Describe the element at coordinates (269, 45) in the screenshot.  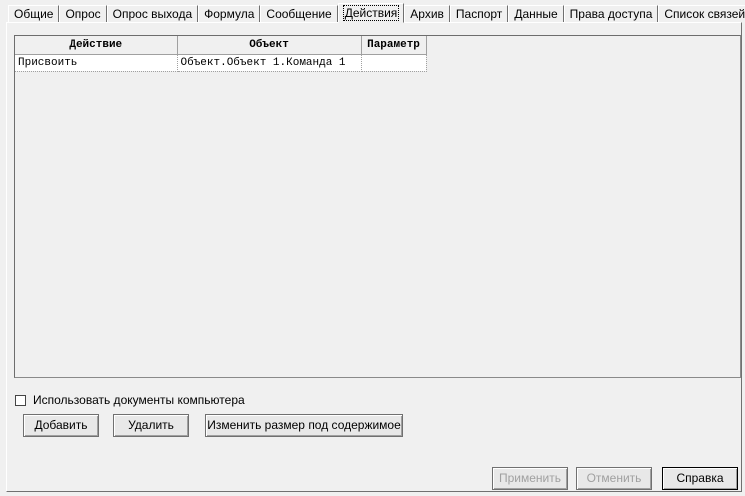
I see `column-header-object: Объект` at that location.